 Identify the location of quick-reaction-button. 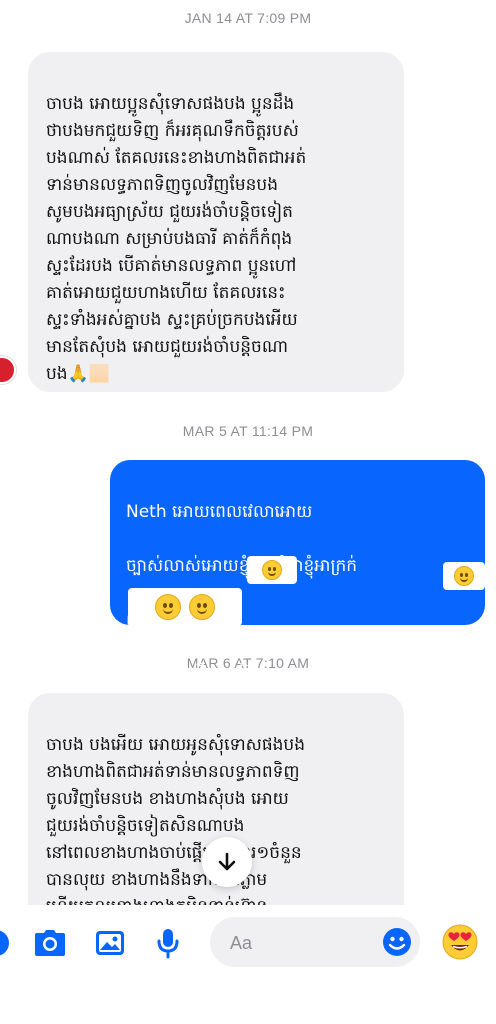
(460, 942).